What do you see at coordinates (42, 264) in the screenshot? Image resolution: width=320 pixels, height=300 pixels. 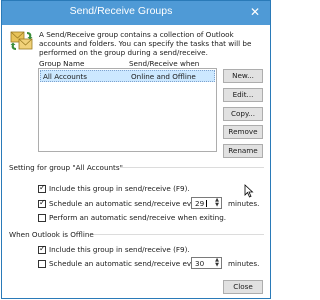 I see `offline-schedule-checkbox` at bounding box center [42, 264].